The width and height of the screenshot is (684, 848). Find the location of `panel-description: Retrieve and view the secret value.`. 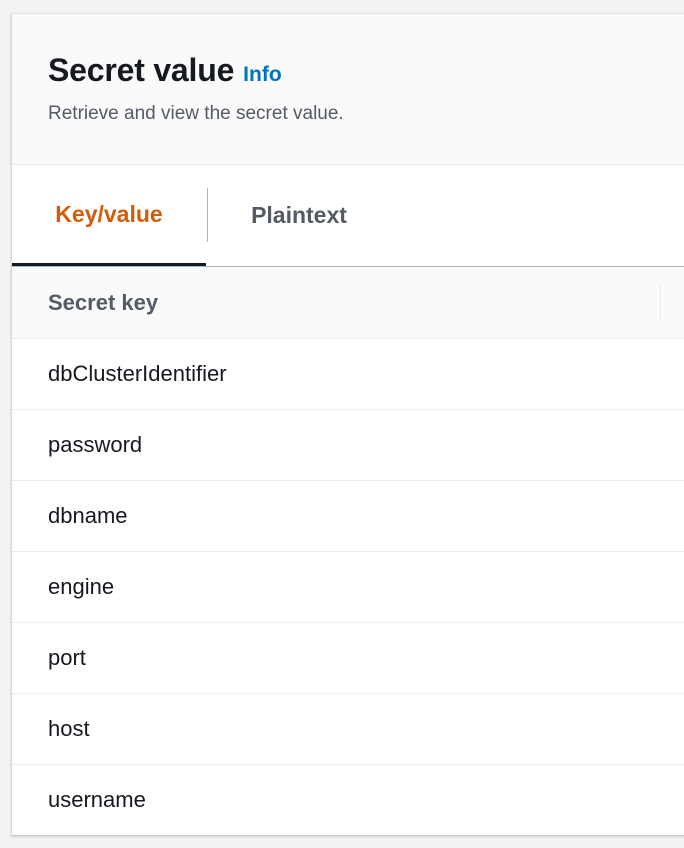

panel-description: Retrieve and view the secret value. is located at coordinates (196, 113).